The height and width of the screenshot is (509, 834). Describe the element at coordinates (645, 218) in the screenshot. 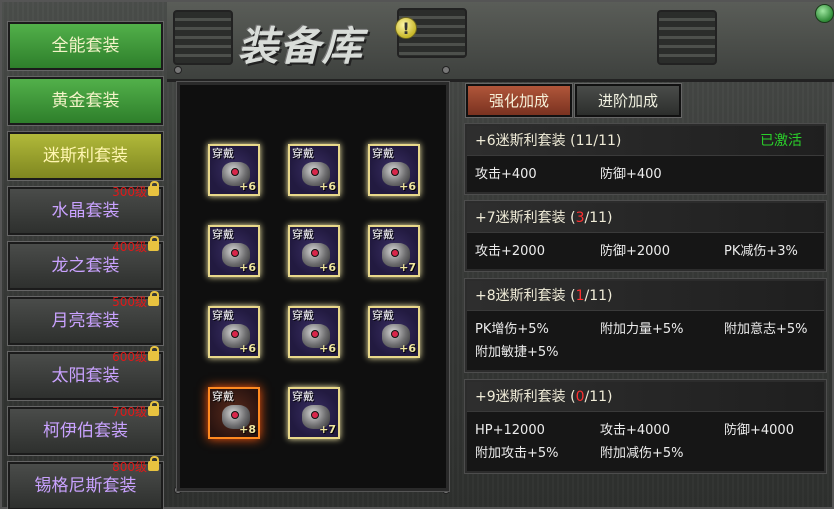

I see `bonus-title: +7迷斯利套装 (3/11)` at that location.